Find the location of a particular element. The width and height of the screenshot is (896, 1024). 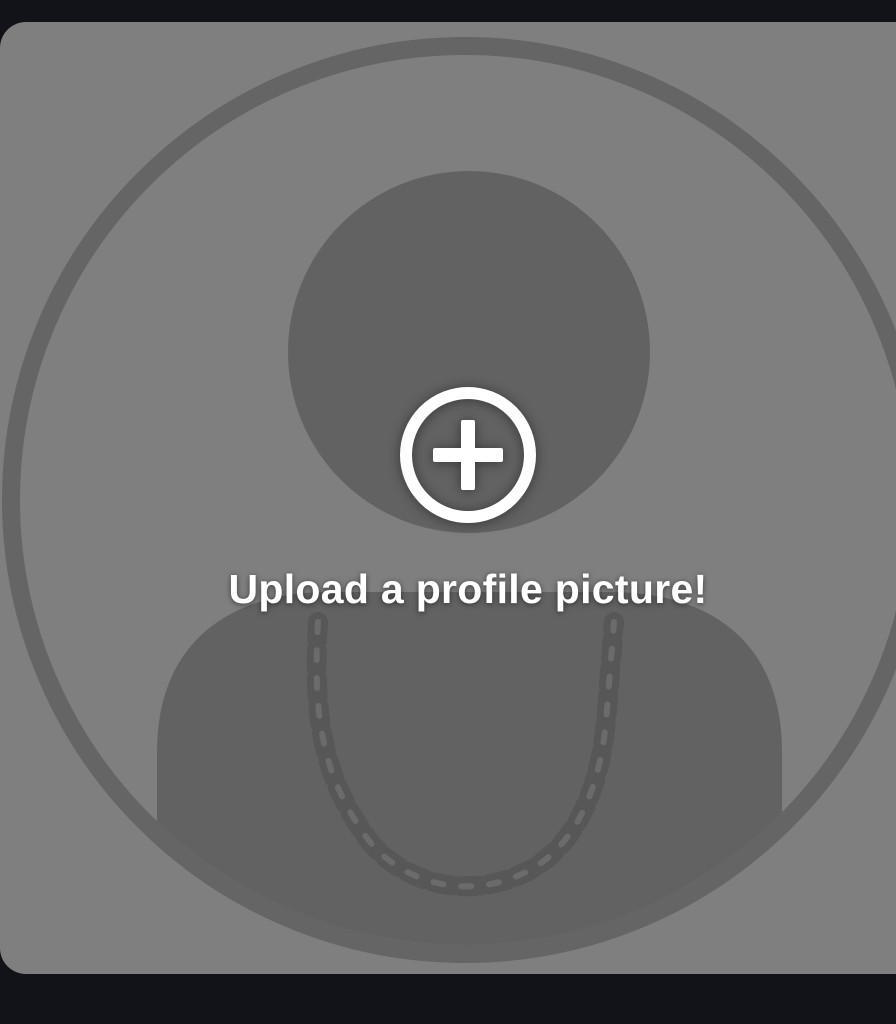

upload-label: Upload a profile picture! is located at coordinates (448, 589).